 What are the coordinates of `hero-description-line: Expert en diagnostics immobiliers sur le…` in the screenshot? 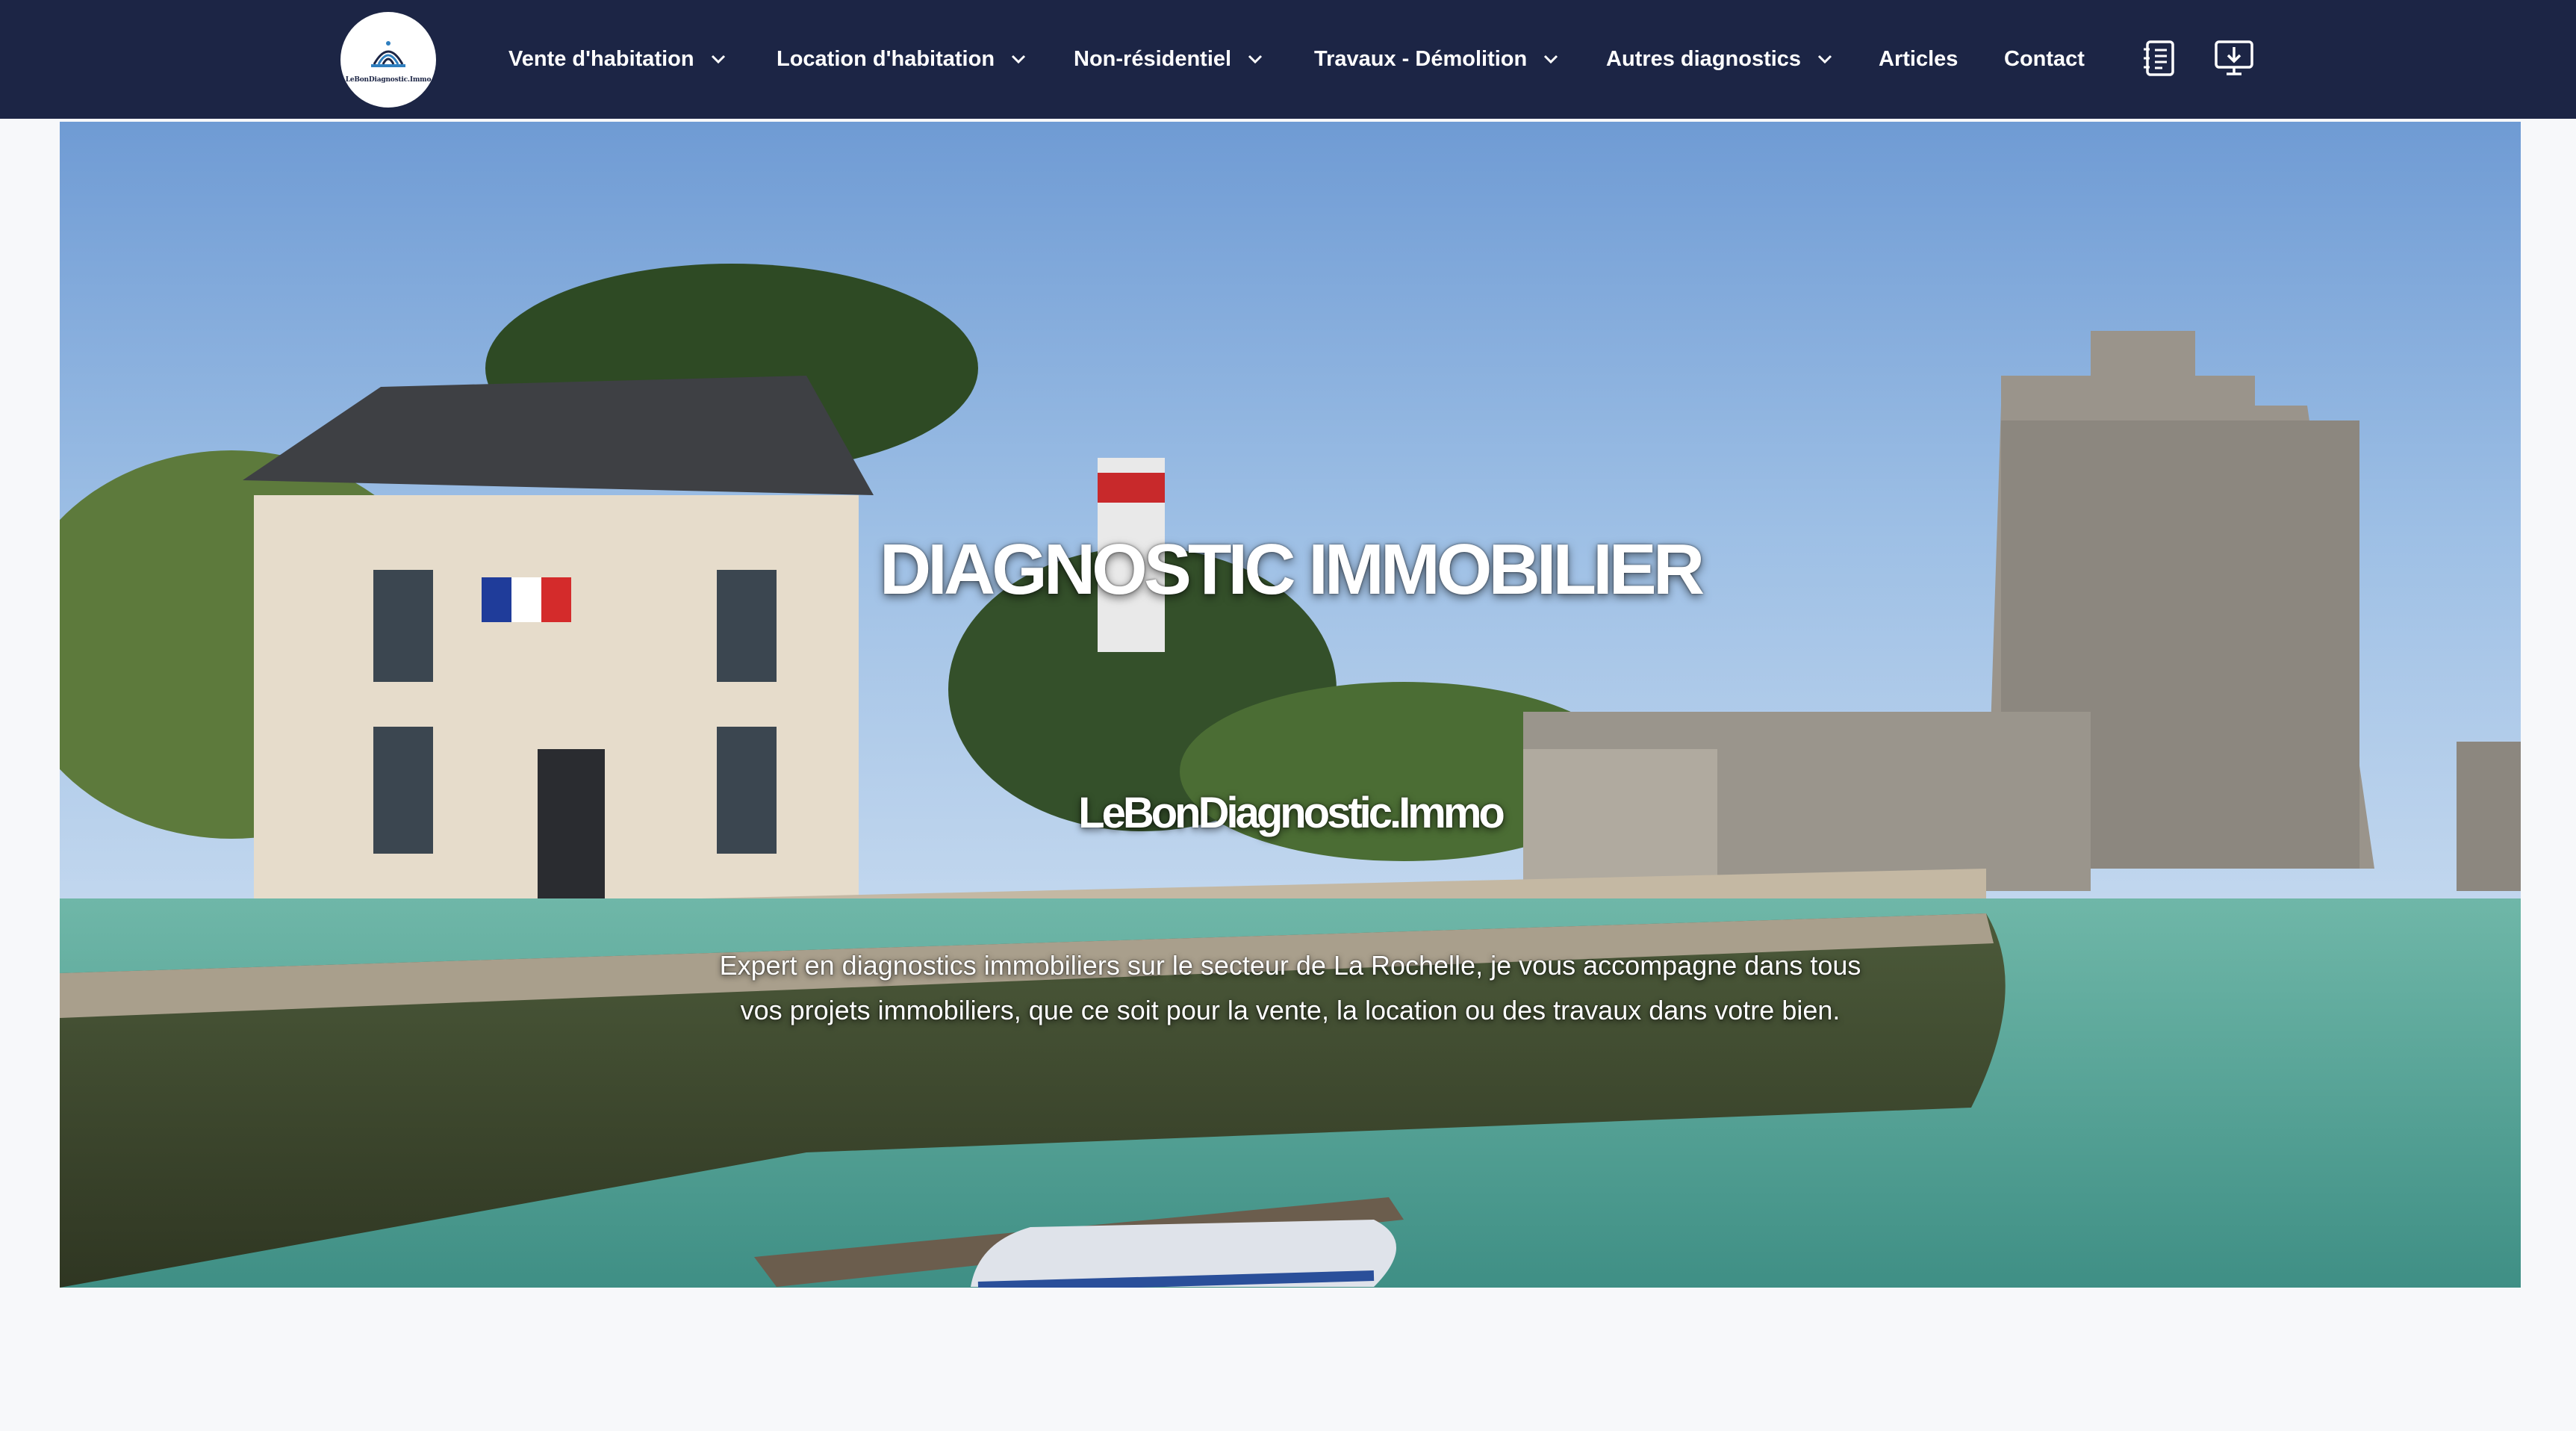 It's located at (1290, 966).